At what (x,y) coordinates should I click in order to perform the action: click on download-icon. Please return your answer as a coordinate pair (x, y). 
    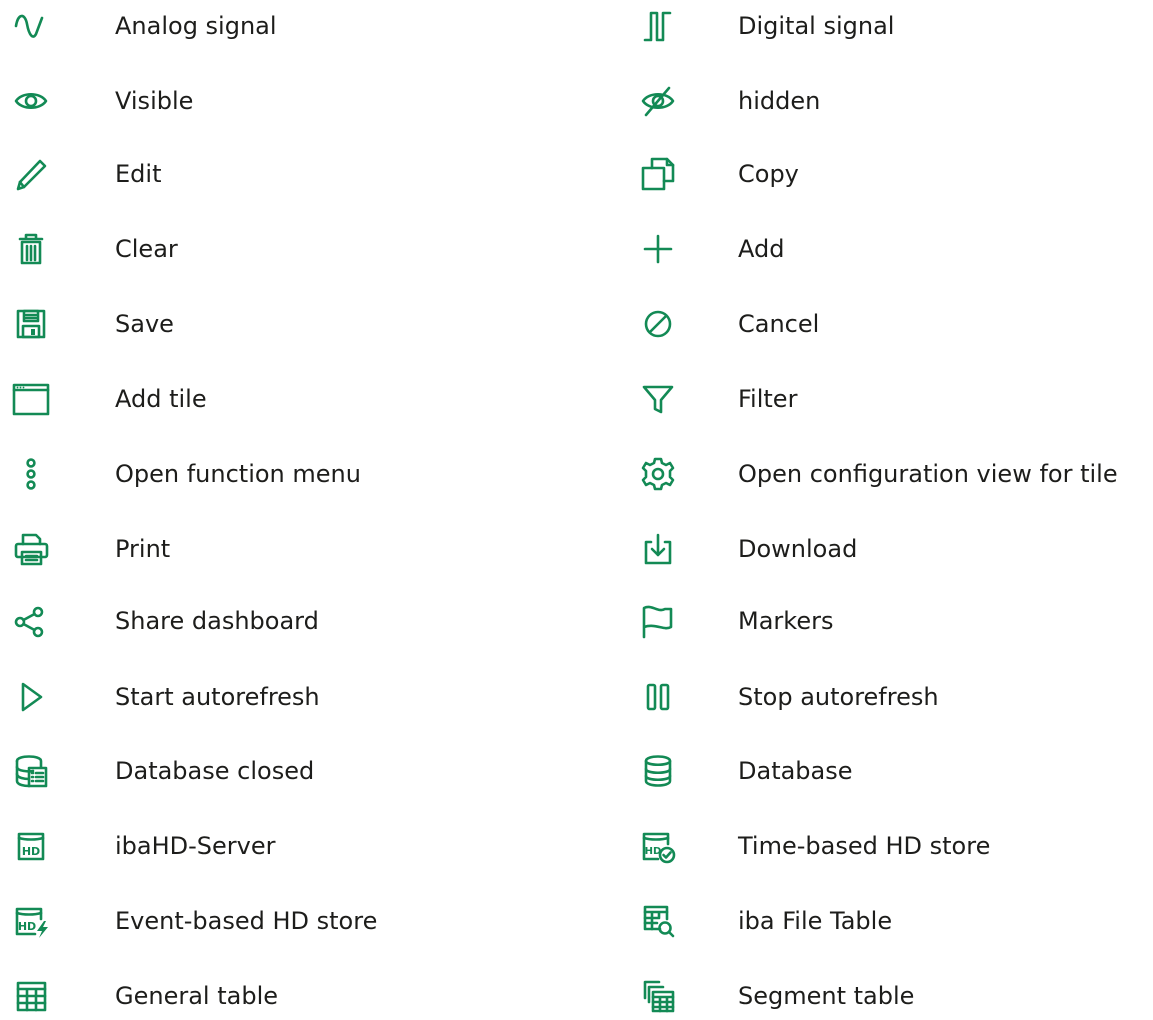
    Looking at the image, I should click on (658, 549).